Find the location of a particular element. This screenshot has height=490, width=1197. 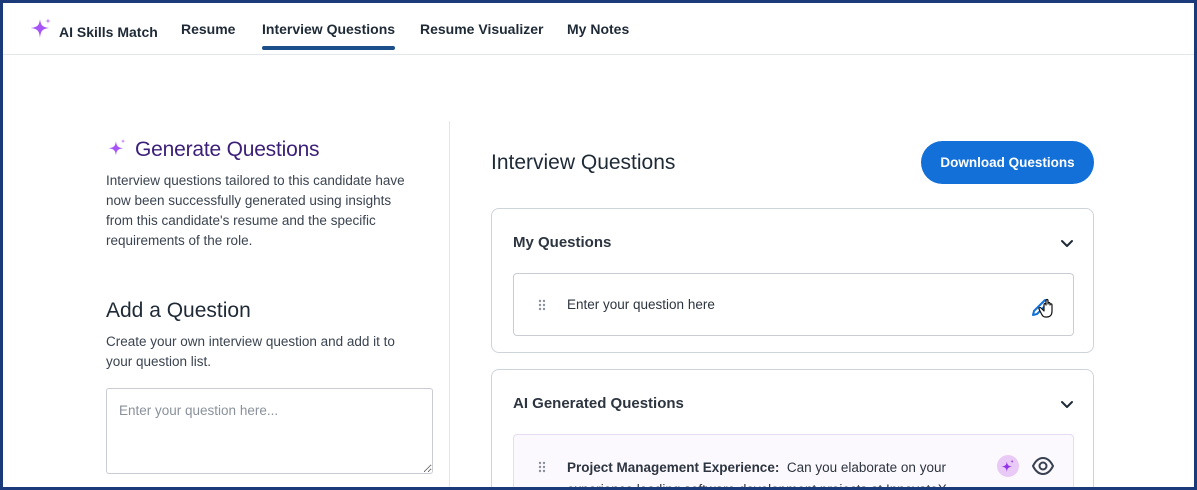

ai-questions-title: AI Generated Questions is located at coordinates (598, 403).